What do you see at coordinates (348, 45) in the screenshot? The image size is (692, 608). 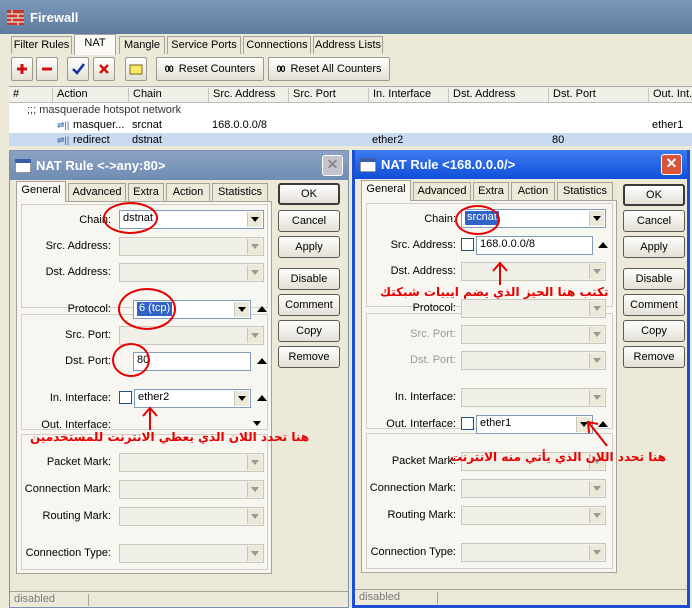 I see `tab-address-lists: Address Lists` at bounding box center [348, 45].